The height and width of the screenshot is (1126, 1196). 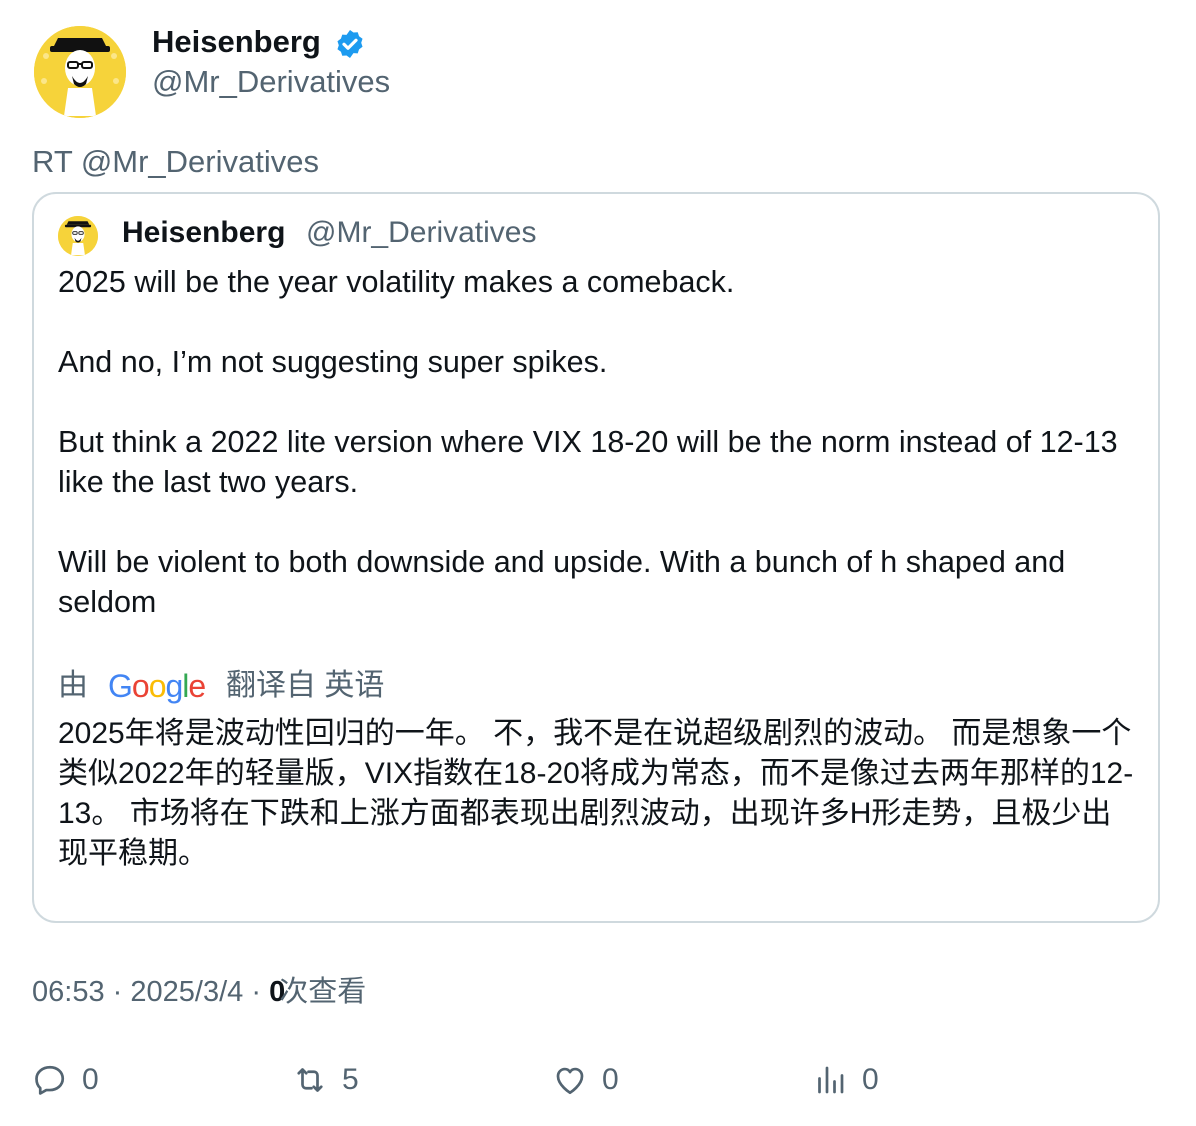 I want to click on views-action-count: 0, so click(x=870, y=1079).